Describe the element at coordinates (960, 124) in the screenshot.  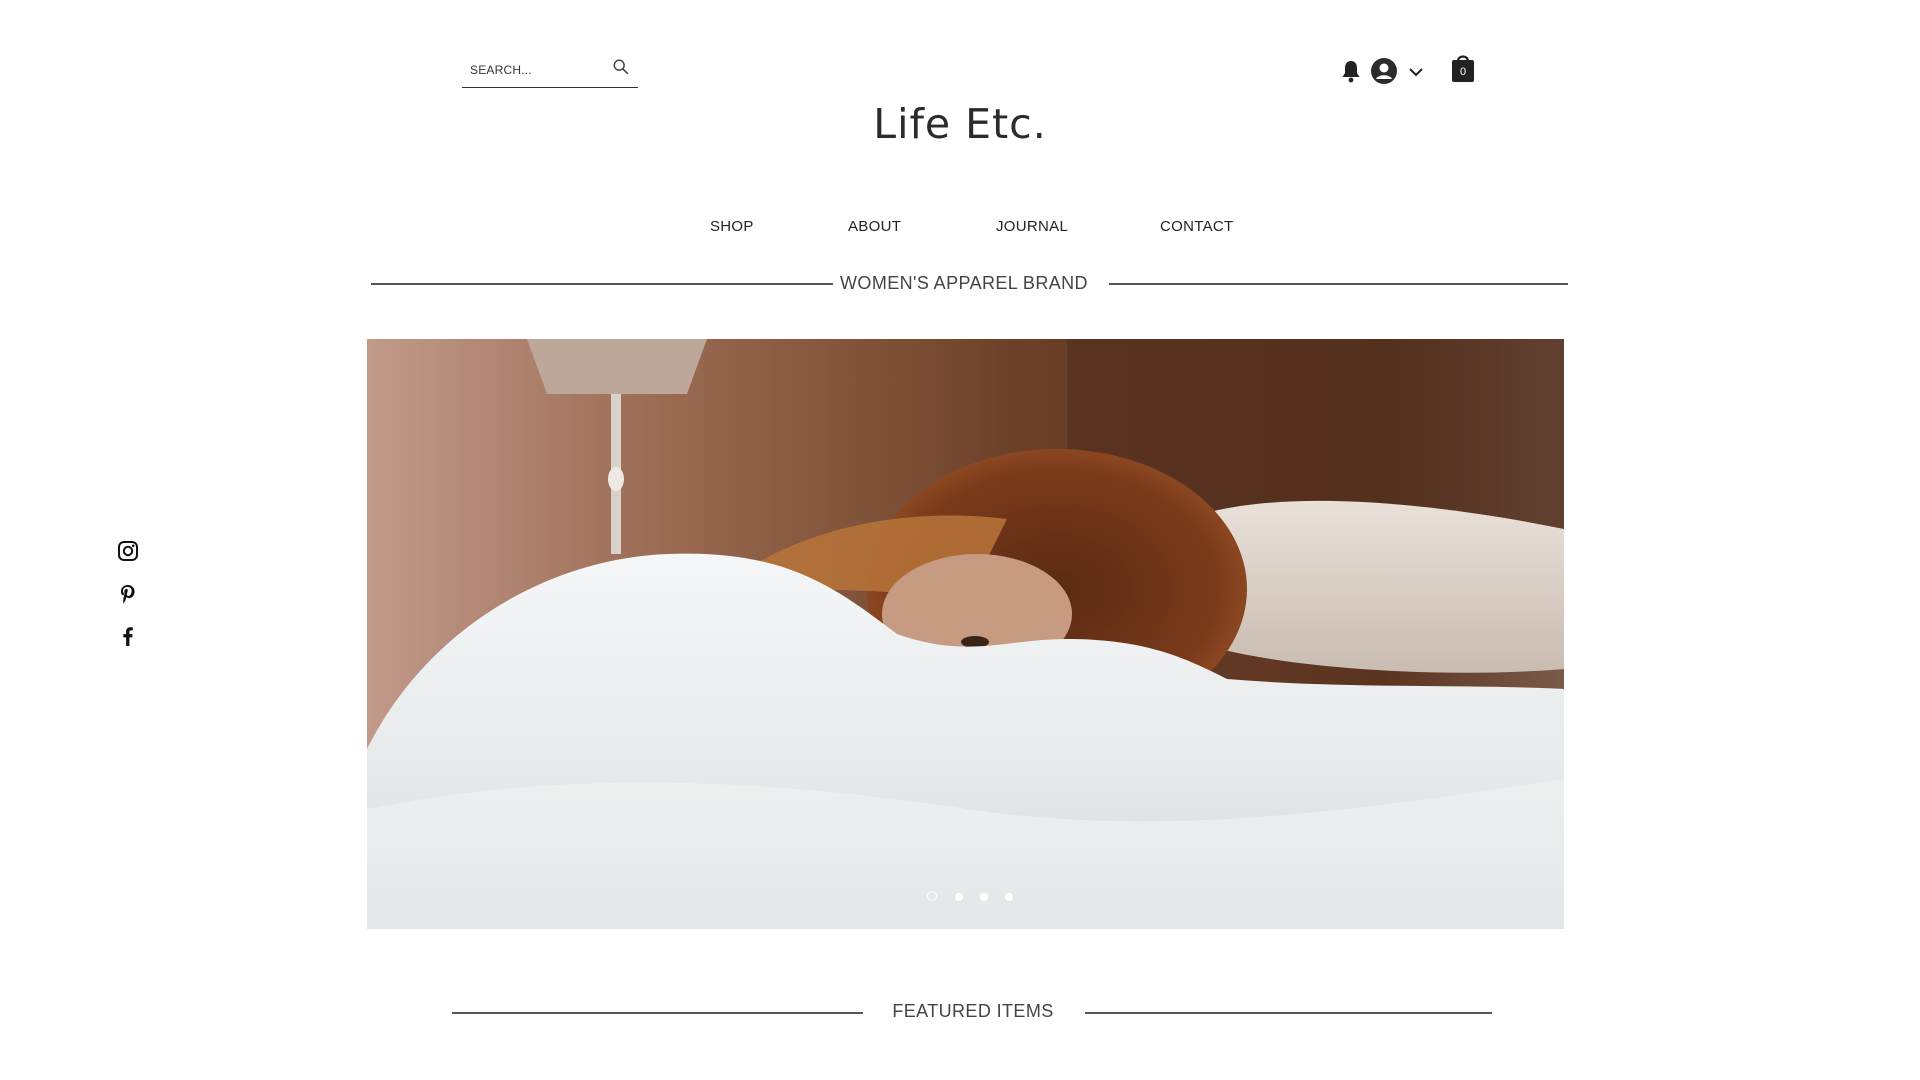
I see `site-logo: Life Etc.` at that location.